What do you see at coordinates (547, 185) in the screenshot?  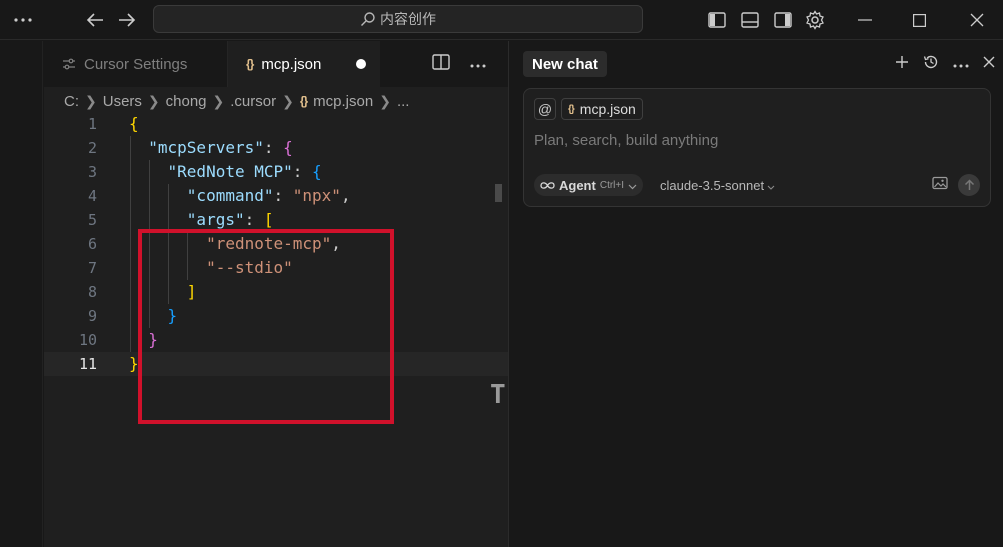 I see `infinity-icon` at bounding box center [547, 185].